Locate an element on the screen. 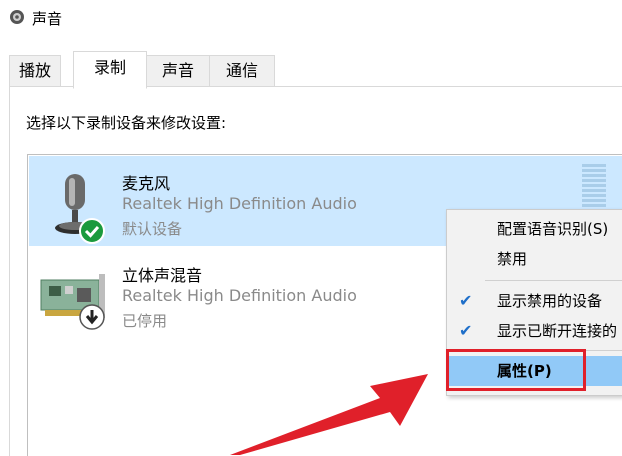 The image size is (622, 456). tab-playback: 播放 is located at coordinates (35, 70).